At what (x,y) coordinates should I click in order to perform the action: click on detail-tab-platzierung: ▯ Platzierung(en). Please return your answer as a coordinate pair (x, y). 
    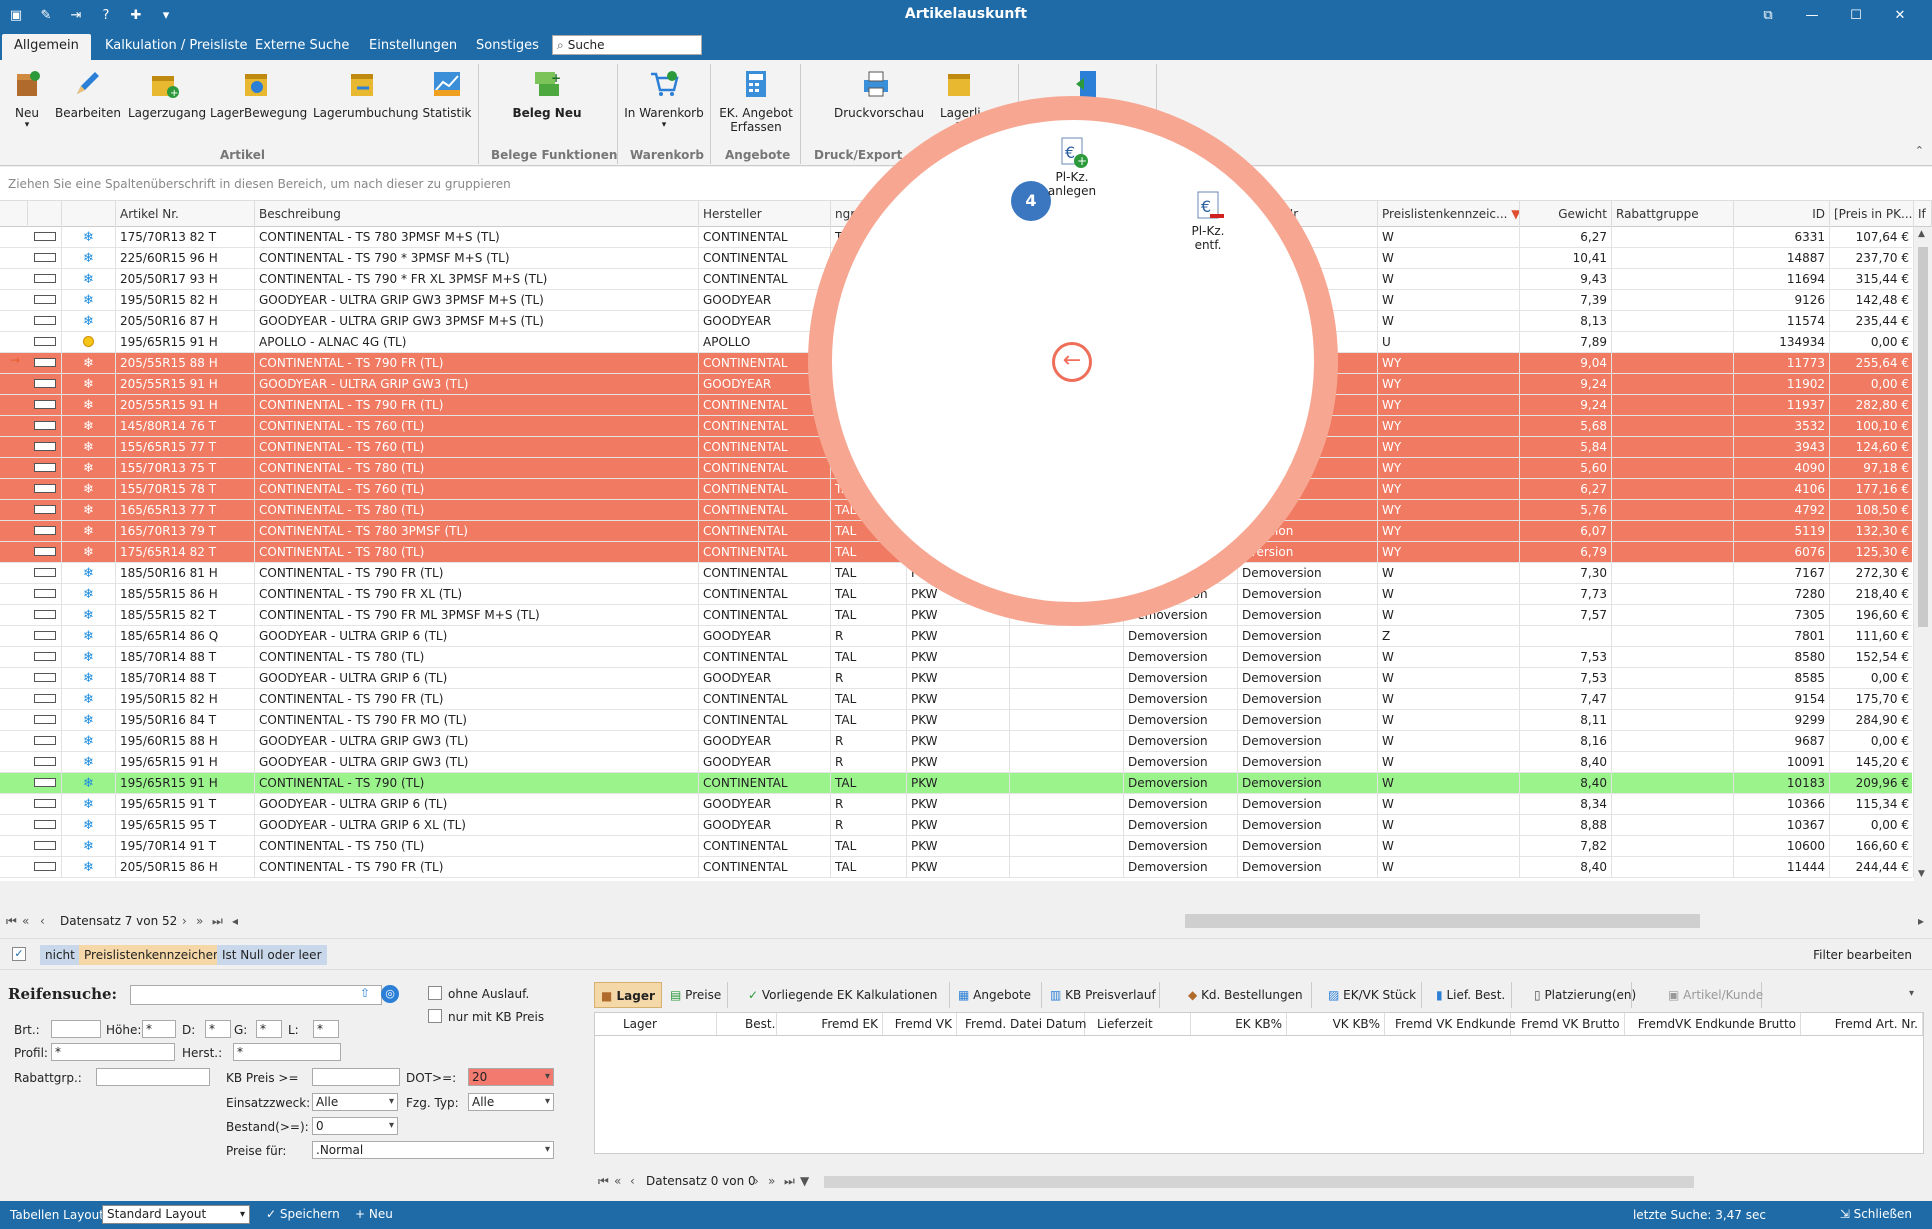
    Looking at the image, I should click on (1582, 995).